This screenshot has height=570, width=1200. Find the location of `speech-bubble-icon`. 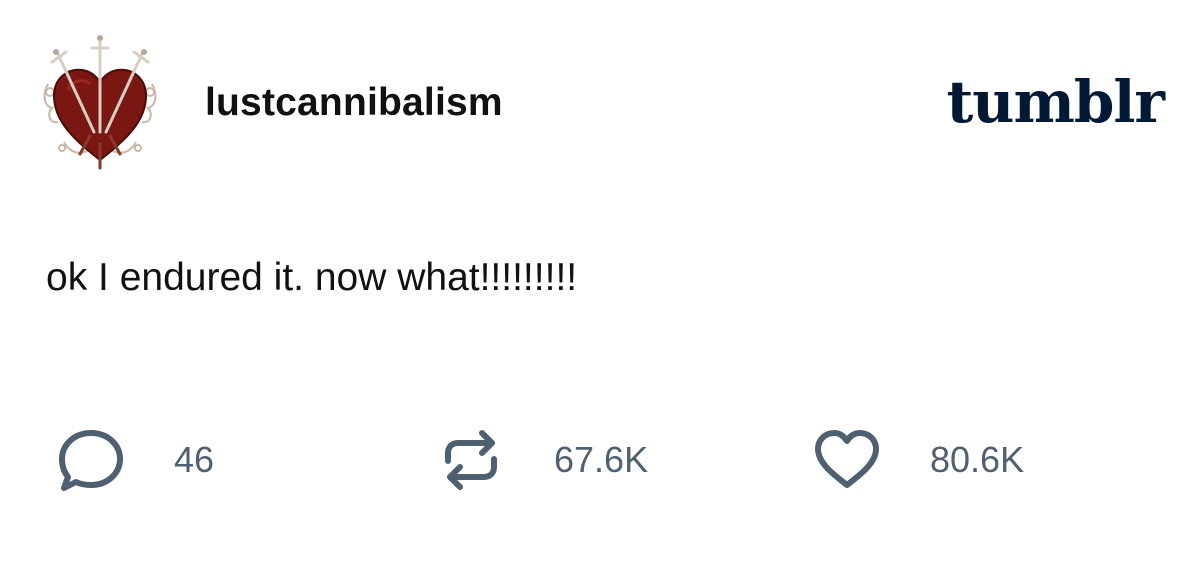

speech-bubble-icon is located at coordinates (91, 460).